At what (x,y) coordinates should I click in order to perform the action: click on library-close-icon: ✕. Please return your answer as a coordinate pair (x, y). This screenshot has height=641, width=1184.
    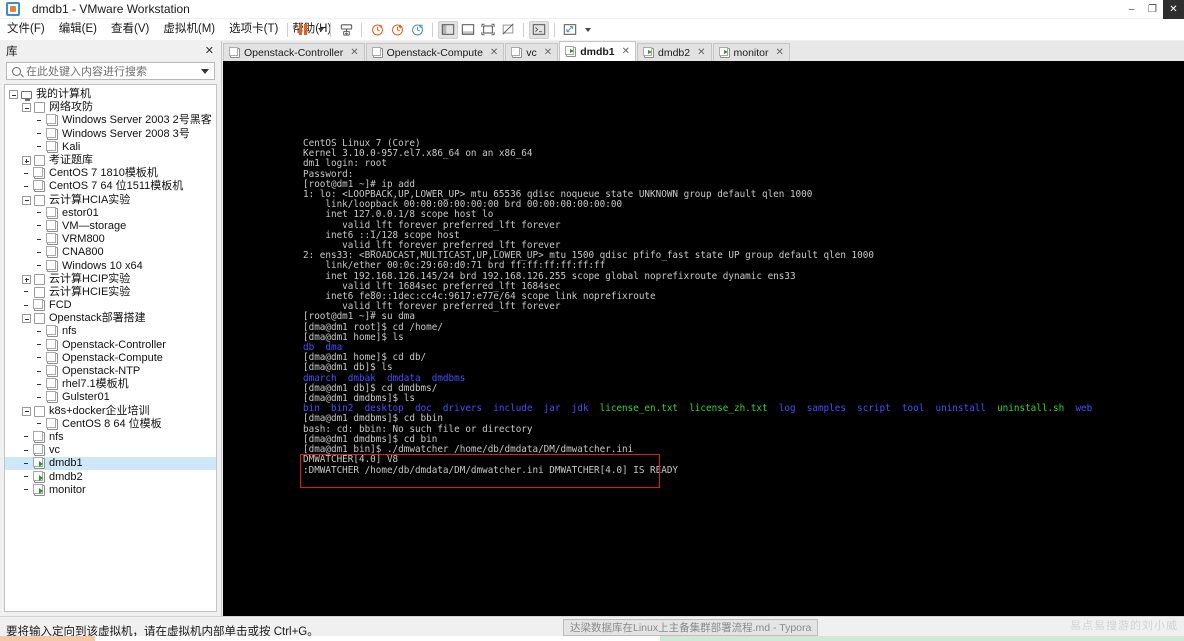
    Looking at the image, I should click on (209, 50).